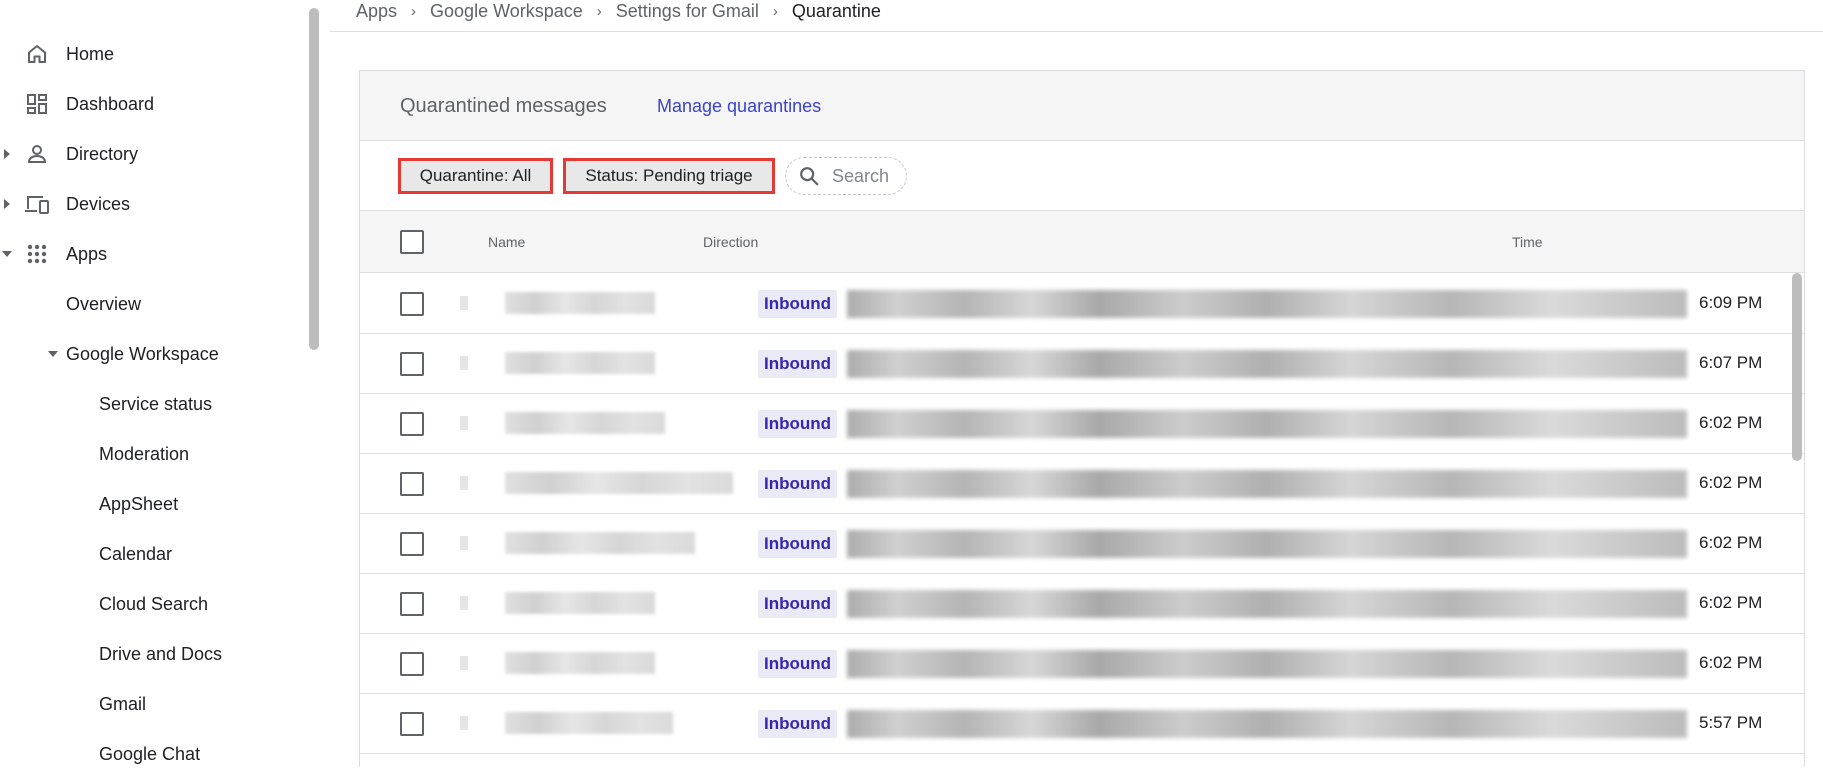  Describe the element at coordinates (150, 204) in the screenshot. I see `sidebar-item-devices: Devices` at that location.